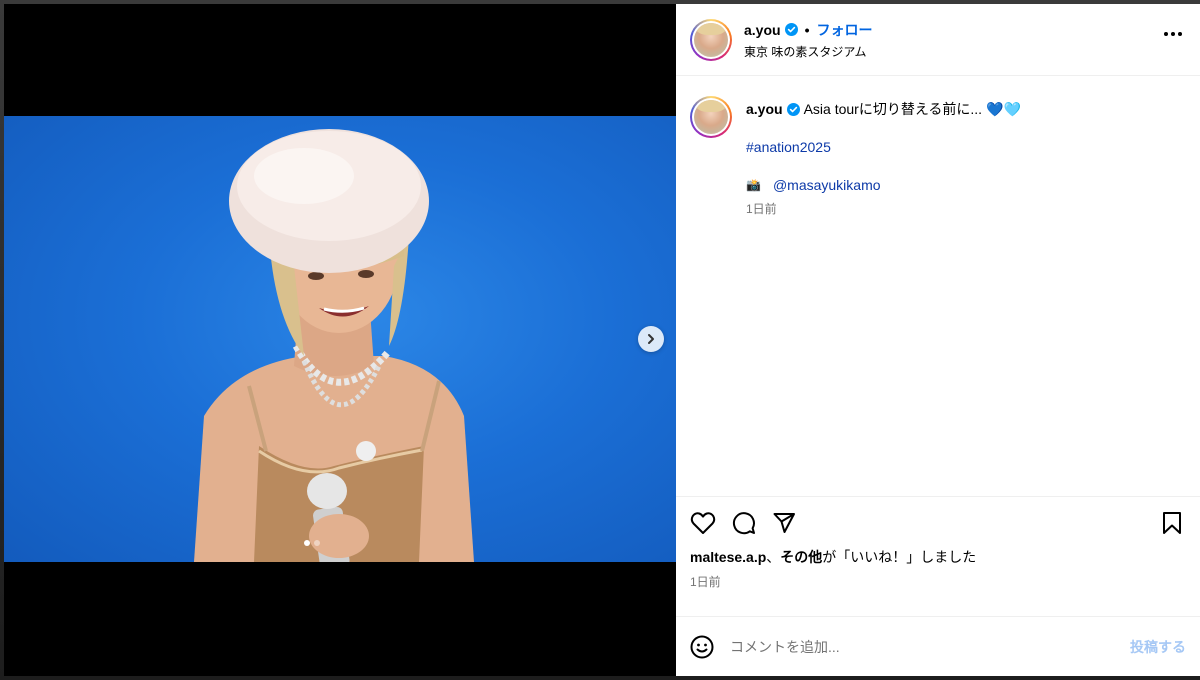 This screenshot has height=680, width=1200. What do you see at coordinates (1166, 34) in the screenshot?
I see `more-options-icon` at bounding box center [1166, 34].